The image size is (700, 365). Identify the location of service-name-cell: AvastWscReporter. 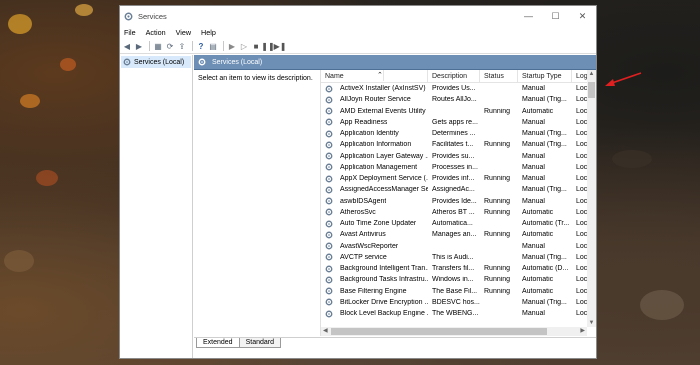
(374, 246).